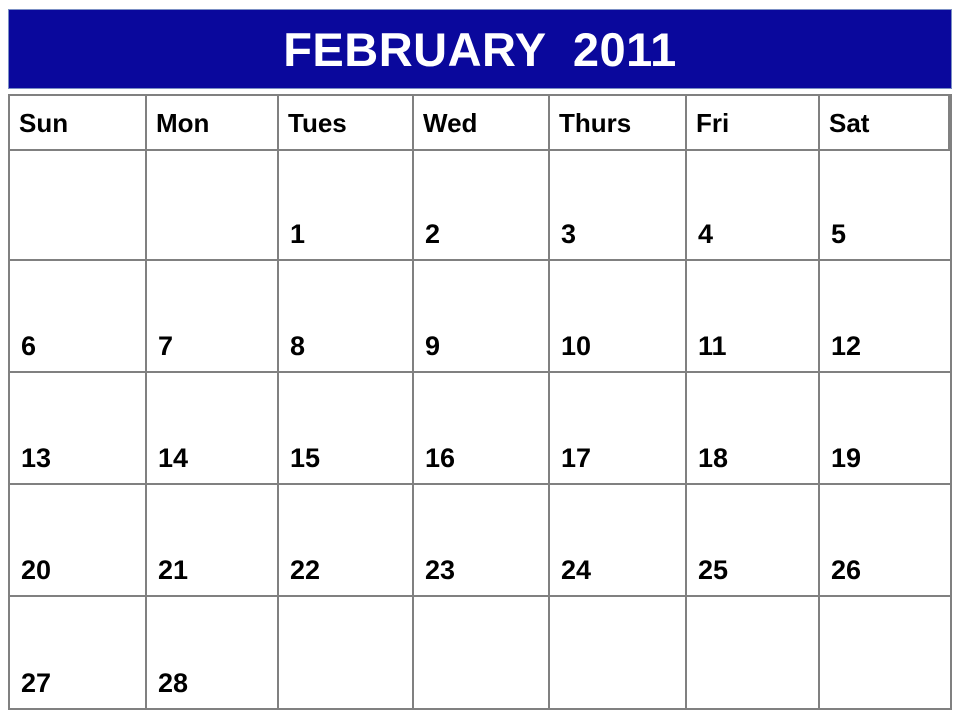 The width and height of the screenshot is (960, 720). What do you see at coordinates (213, 317) in the screenshot?
I see `day-cell: 7` at bounding box center [213, 317].